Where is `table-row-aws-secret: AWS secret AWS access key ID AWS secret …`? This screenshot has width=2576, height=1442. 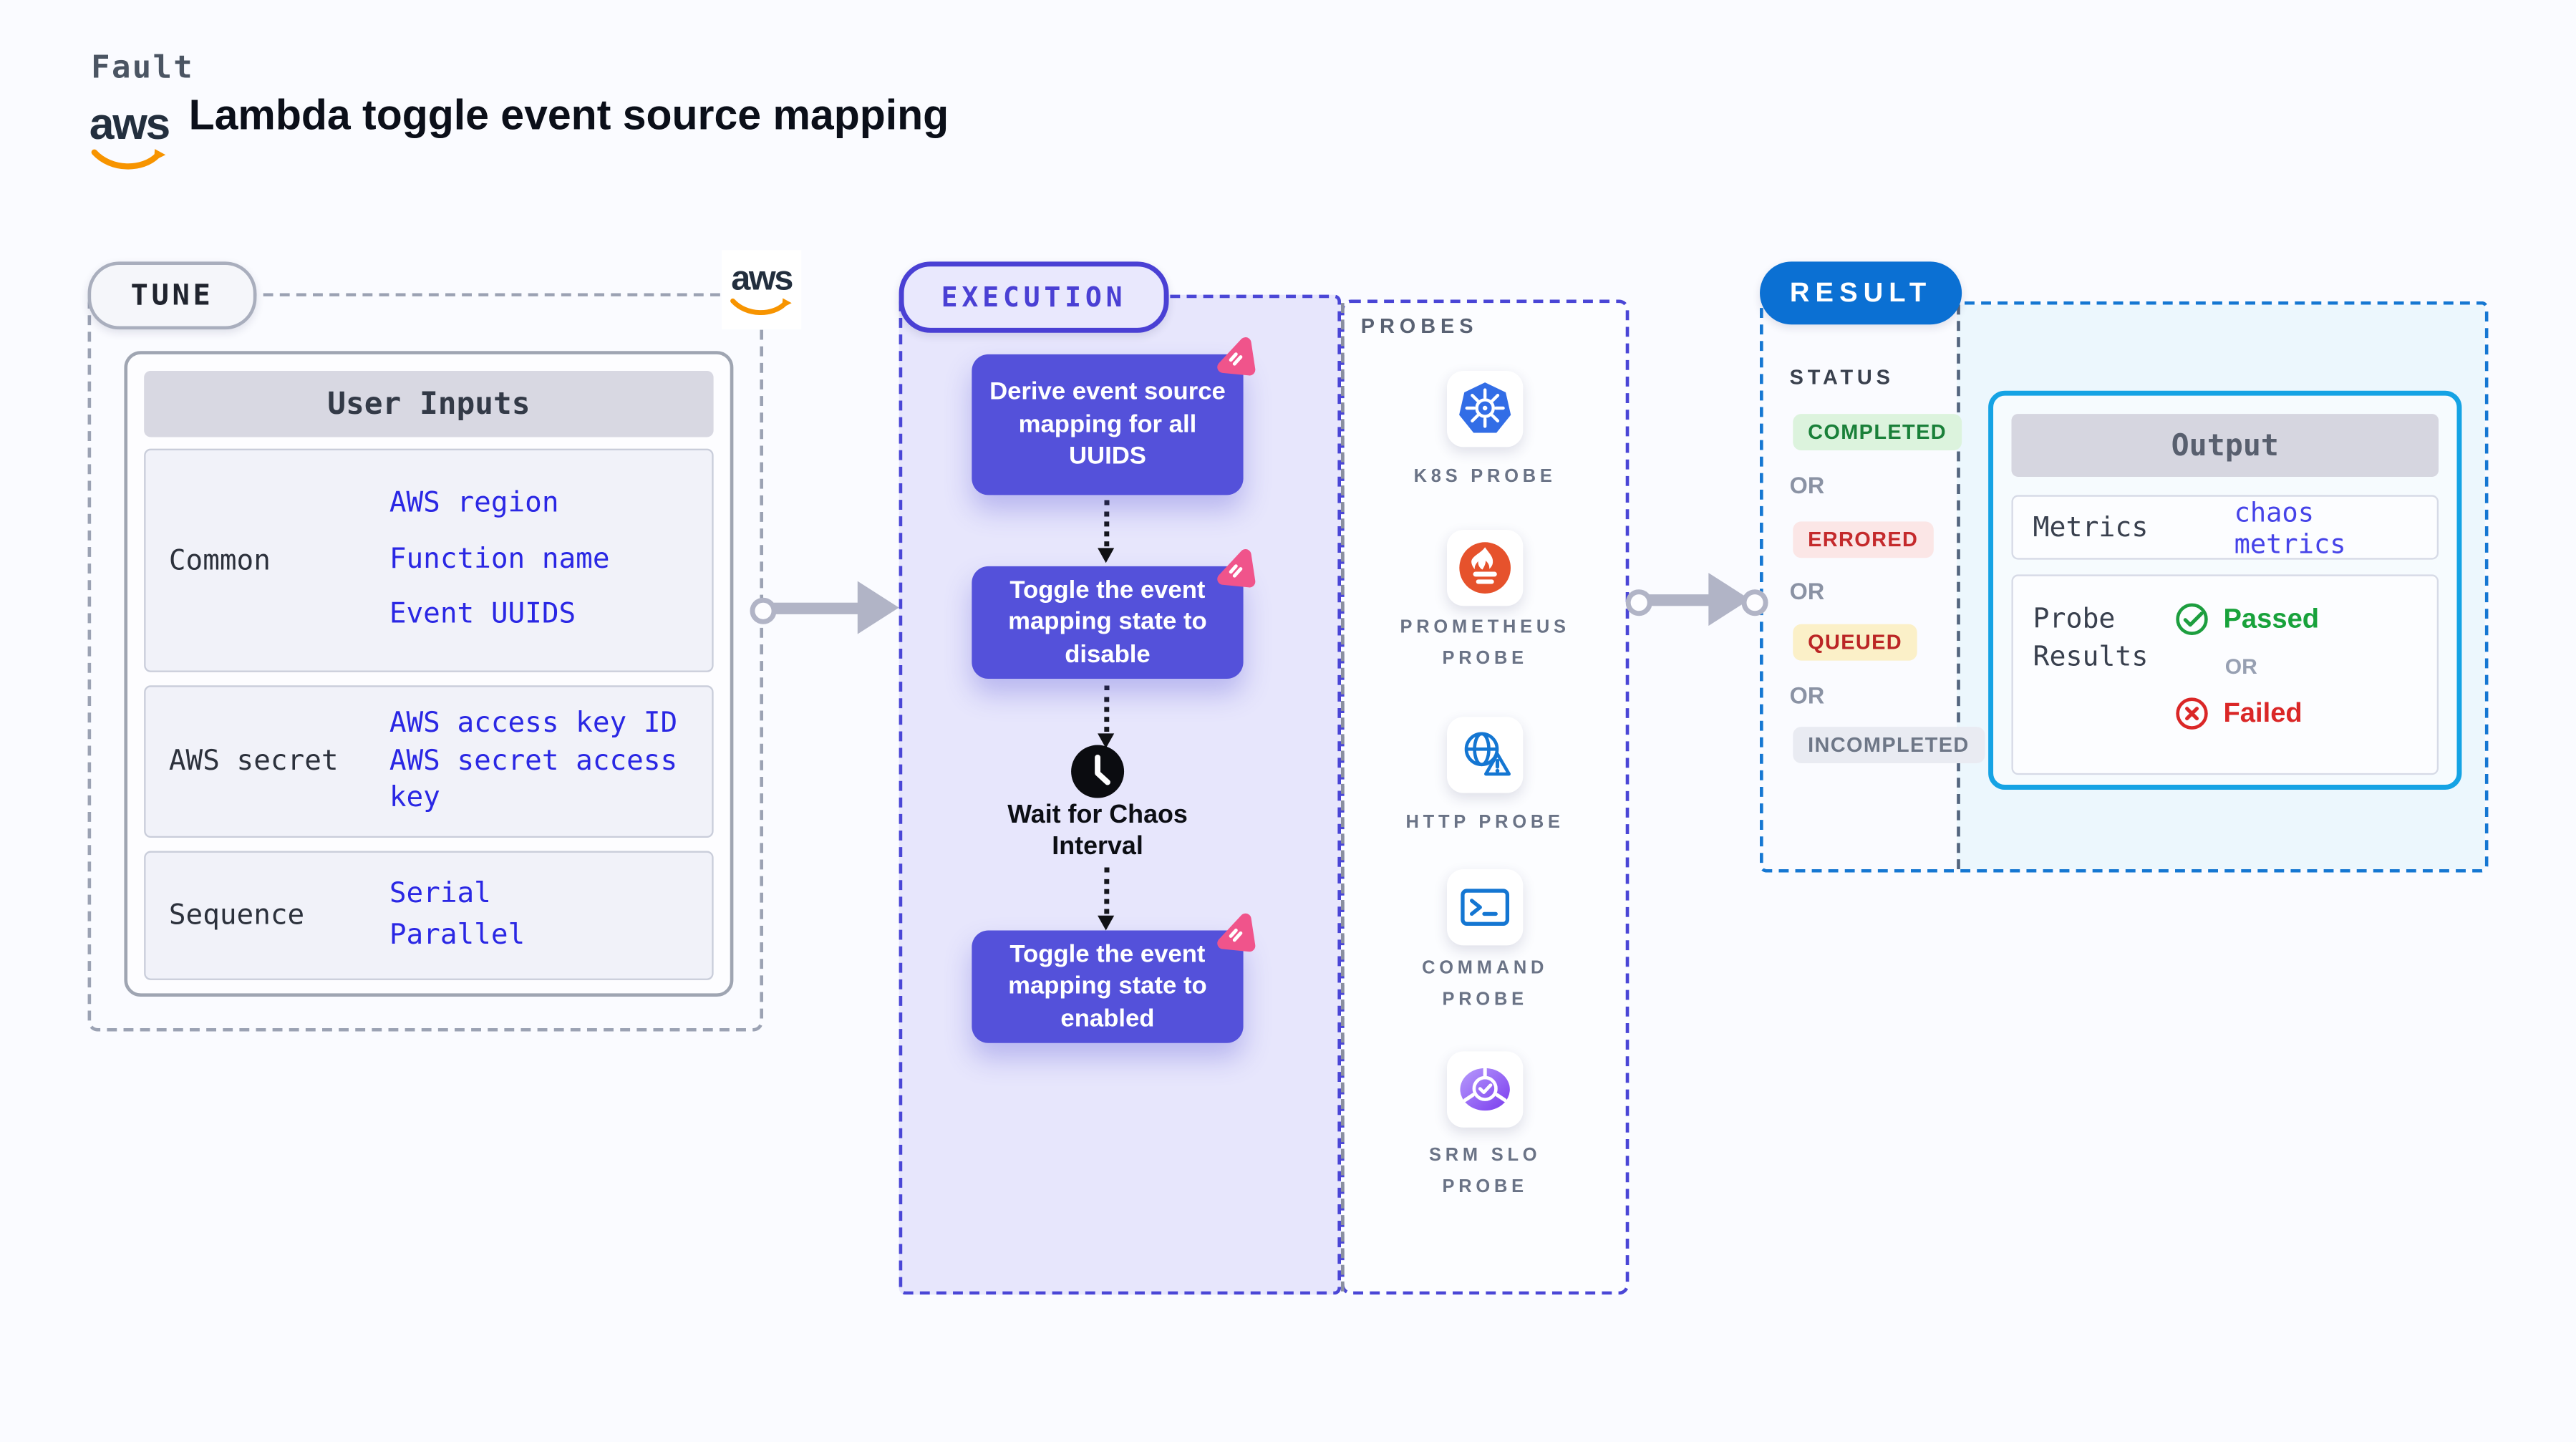 table-row-aws-secret: AWS secret AWS access key ID AWS secret … is located at coordinates (429, 762).